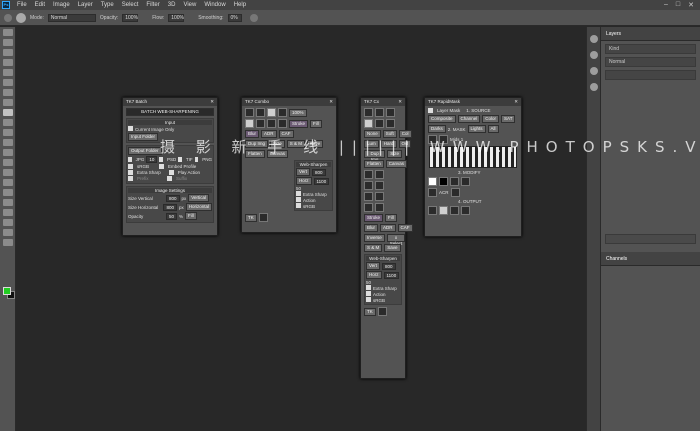 Image resolution: width=700 pixels, height=431 pixels. Describe the element at coordinates (145, 151) in the screenshot. I see `output-folder-button: Output Folder` at that location.